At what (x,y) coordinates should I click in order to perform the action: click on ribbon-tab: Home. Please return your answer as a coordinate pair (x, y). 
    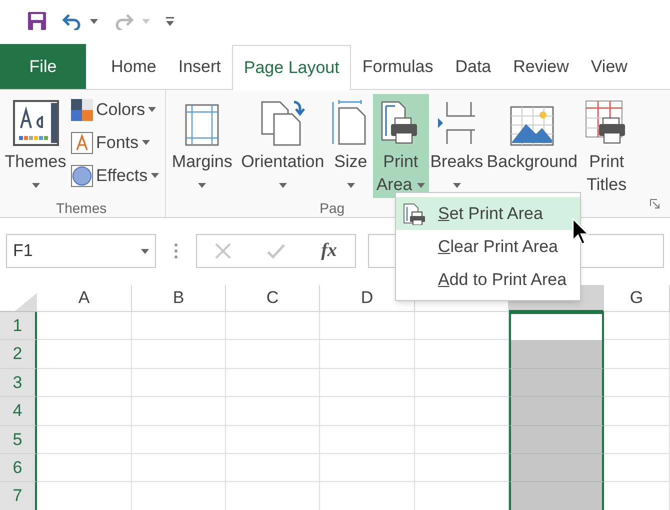
    Looking at the image, I should click on (134, 66).